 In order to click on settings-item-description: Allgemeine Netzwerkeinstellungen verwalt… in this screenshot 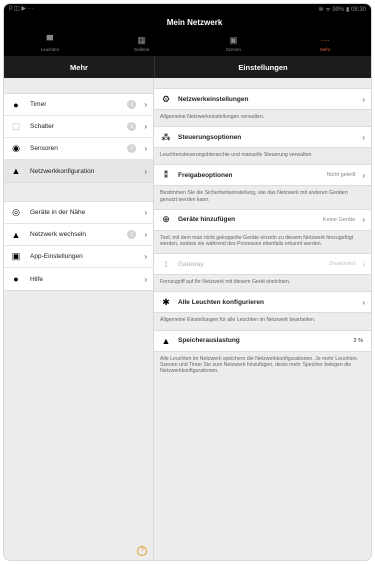, I will do `click(212, 117)`.